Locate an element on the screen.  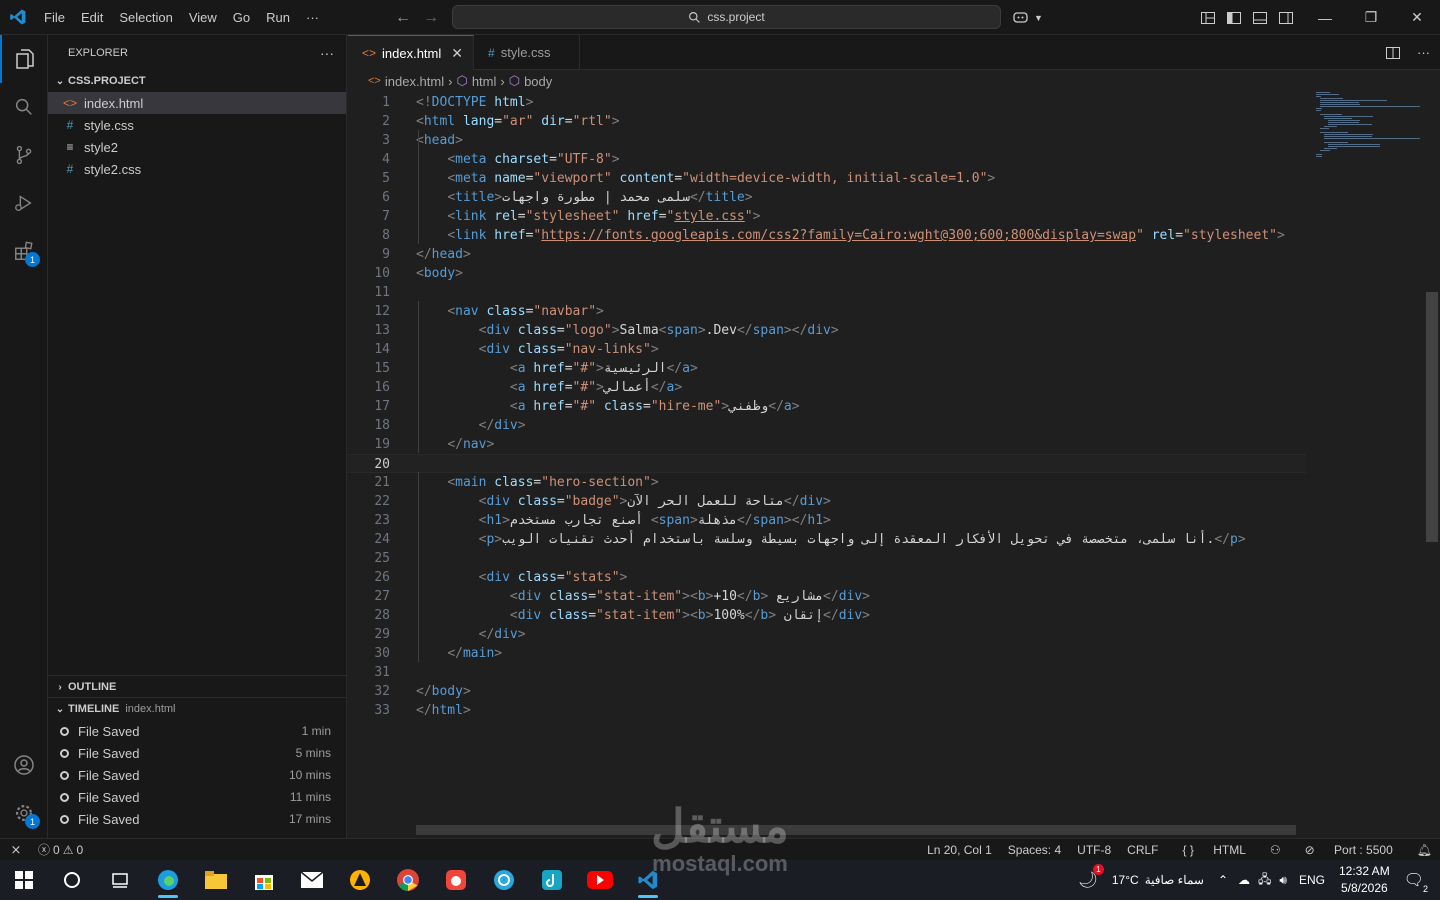
menu-item: View is located at coordinates (203, 17).